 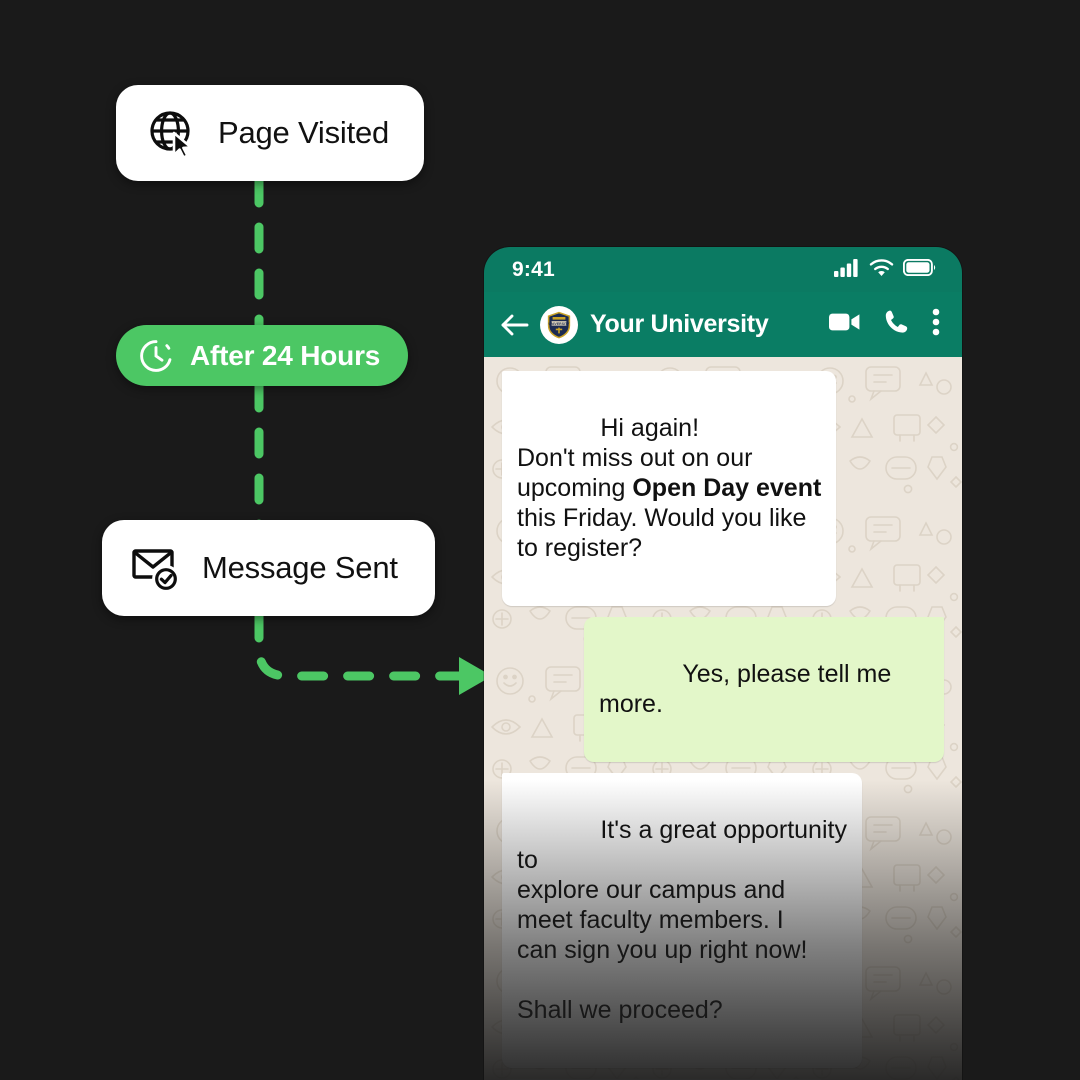 What do you see at coordinates (845, 324) in the screenshot?
I see `video-call-icon` at bounding box center [845, 324].